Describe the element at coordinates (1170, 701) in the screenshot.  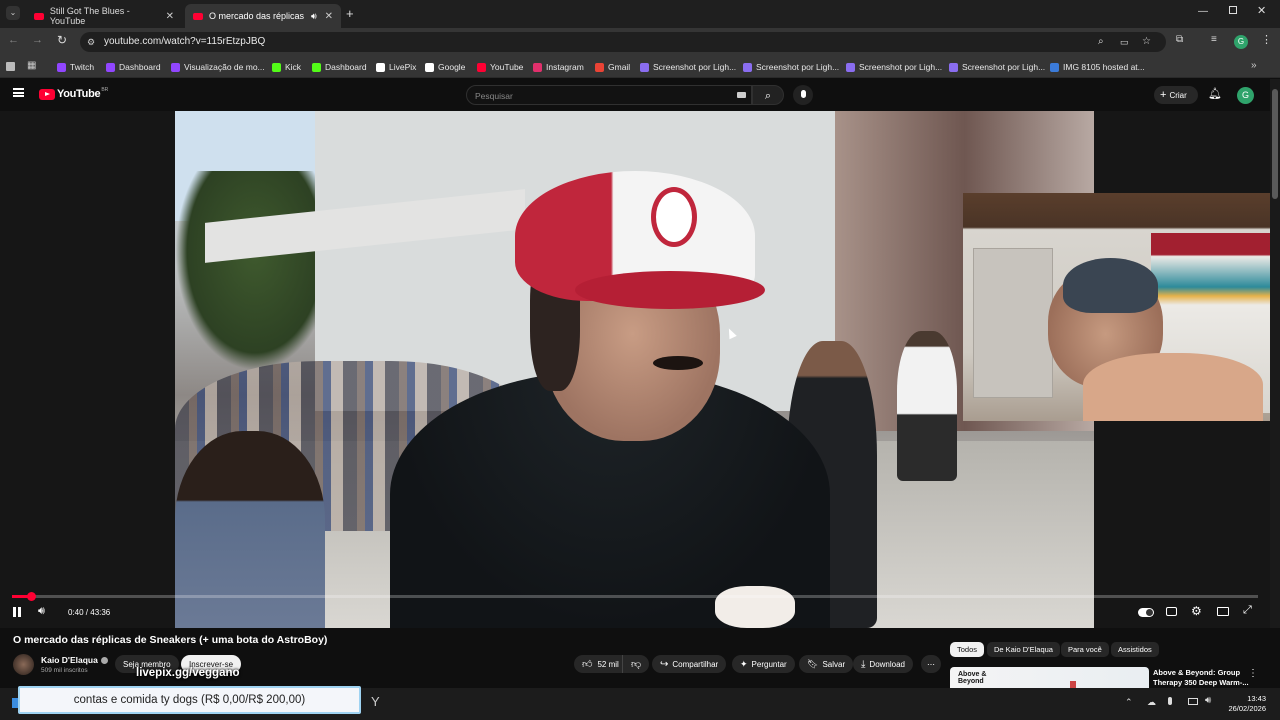
I see `tray-microphone-icon` at that location.